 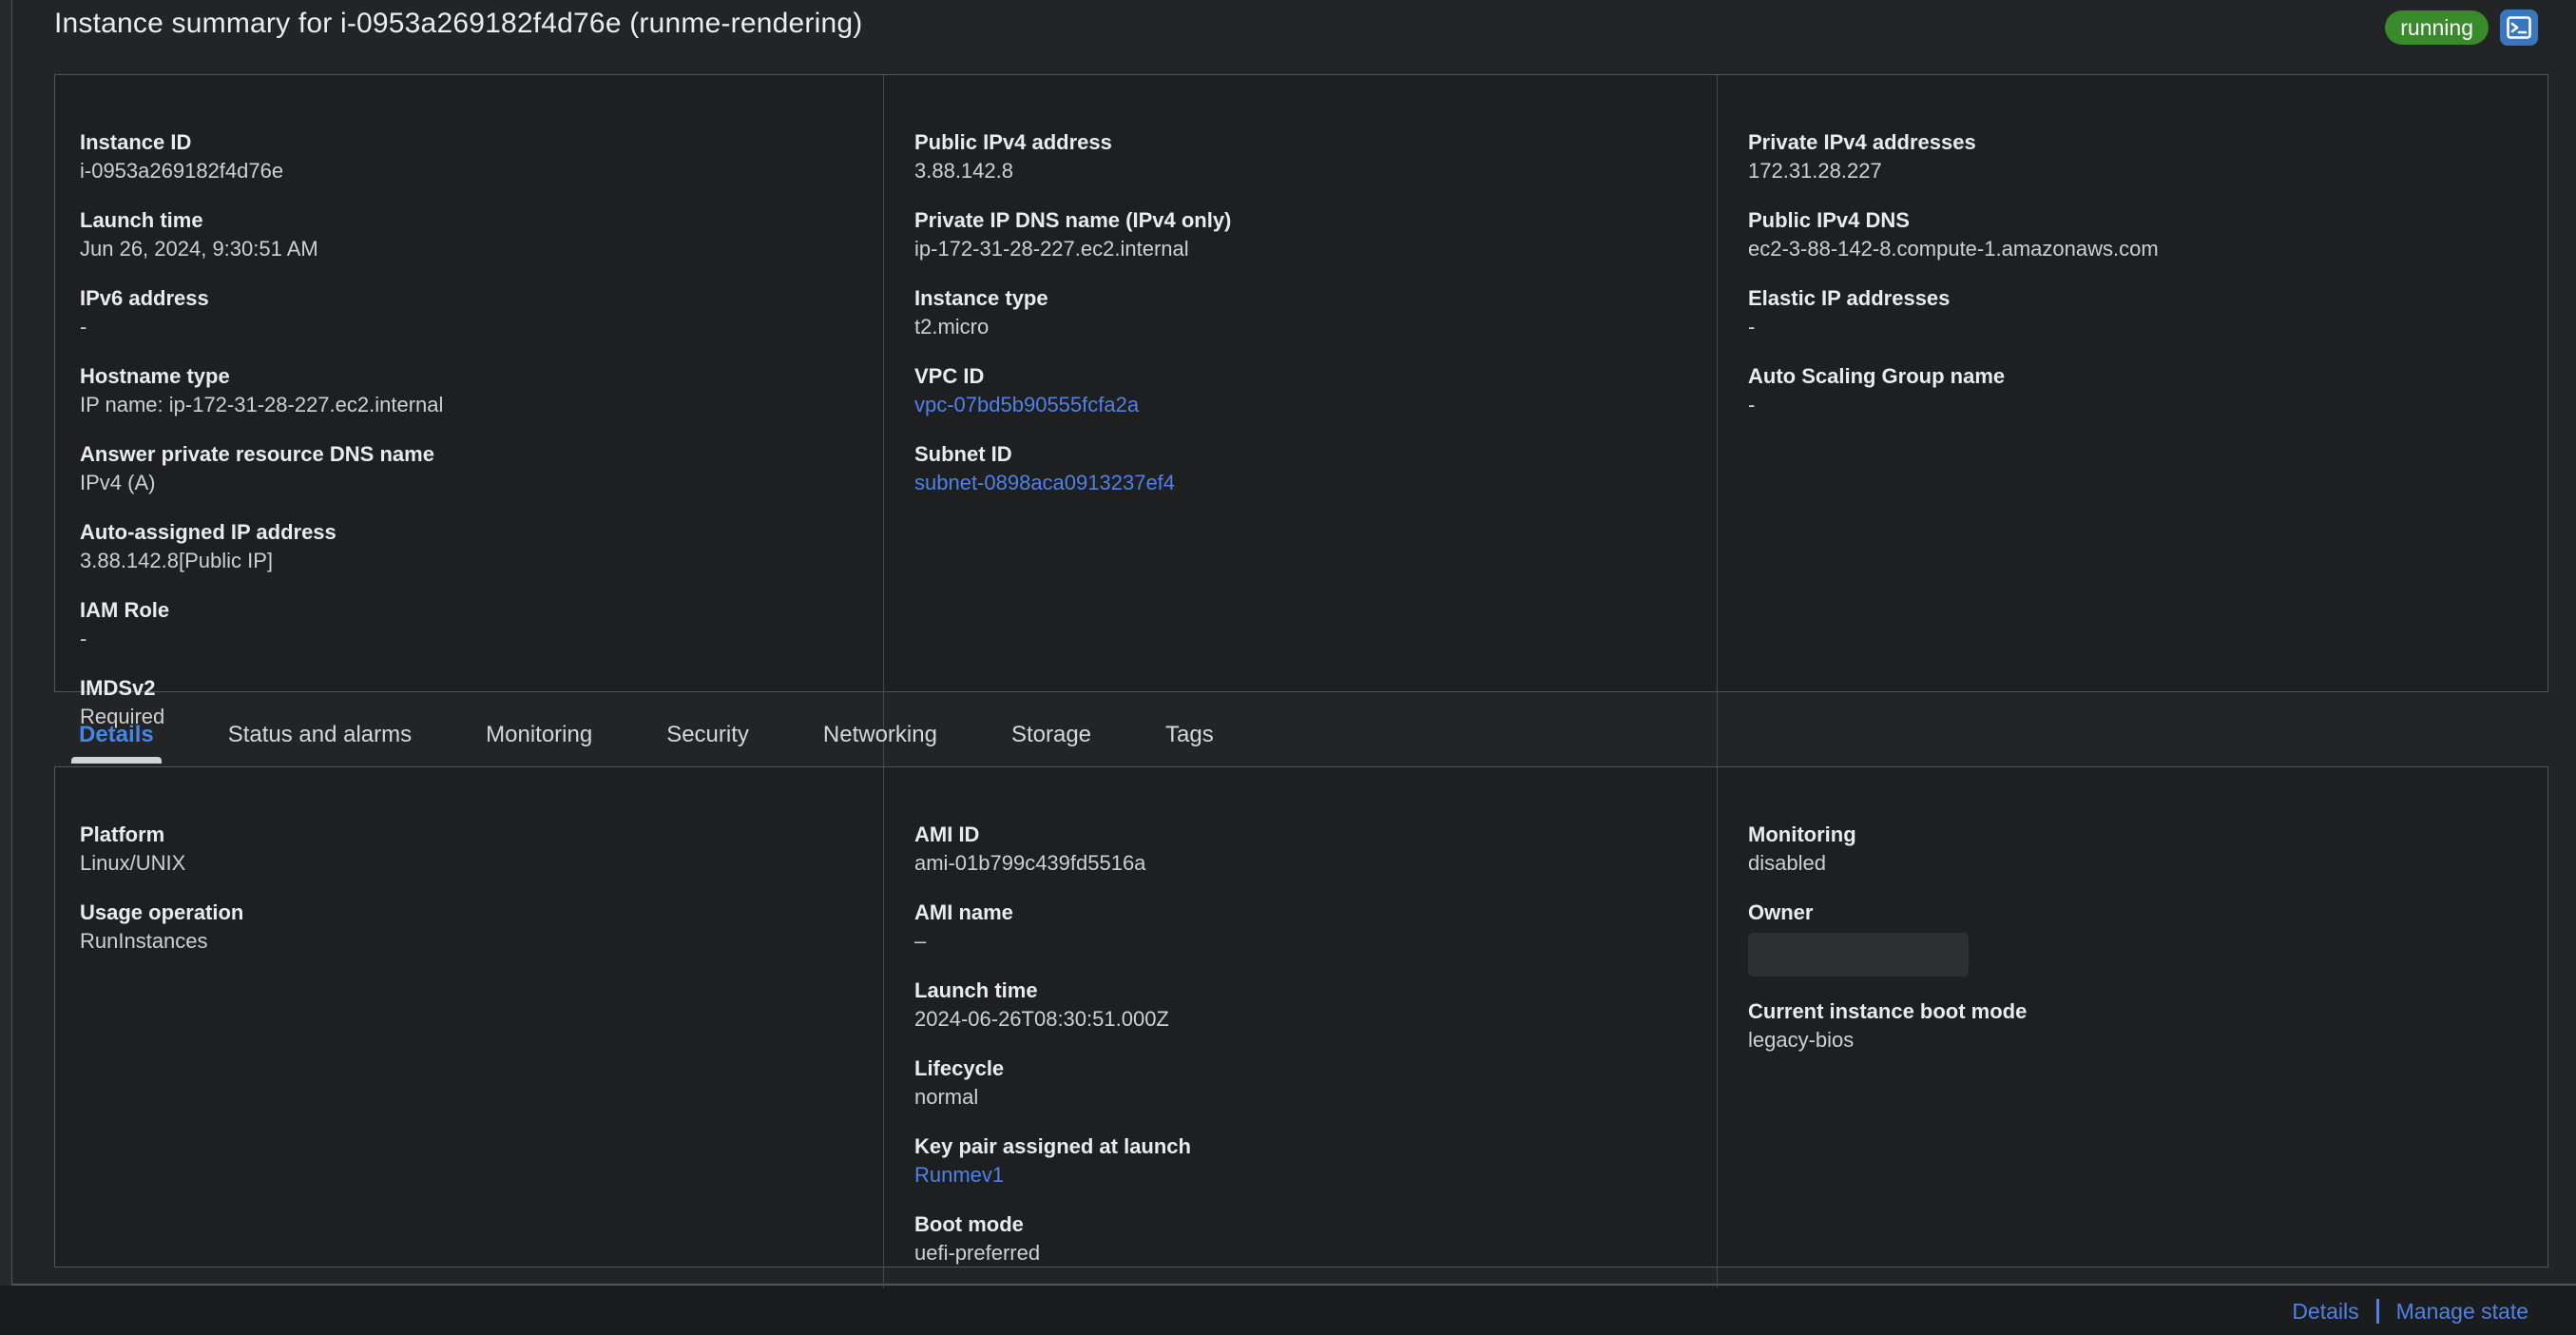 What do you see at coordinates (1802, 834) in the screenshot?
I see `field-label: Monitoring` at bounding box center [1802, 834].